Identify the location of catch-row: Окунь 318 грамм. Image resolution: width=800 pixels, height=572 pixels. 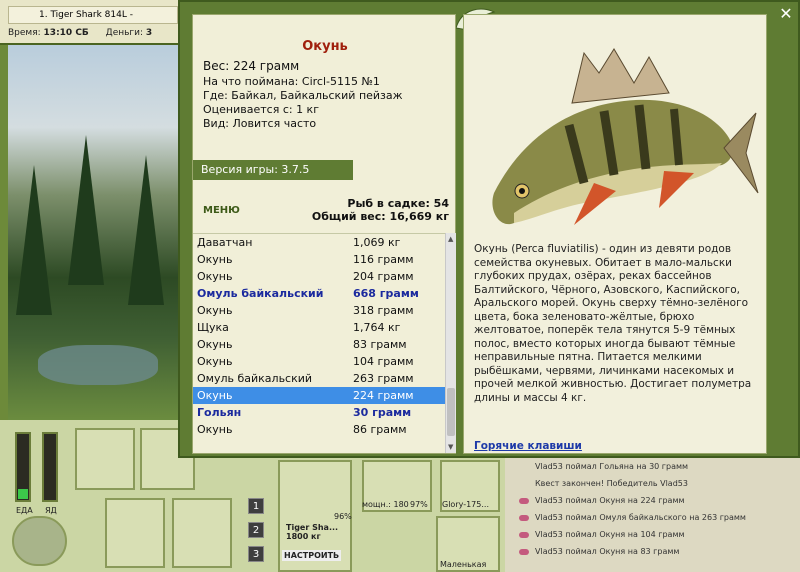
(319, 310).